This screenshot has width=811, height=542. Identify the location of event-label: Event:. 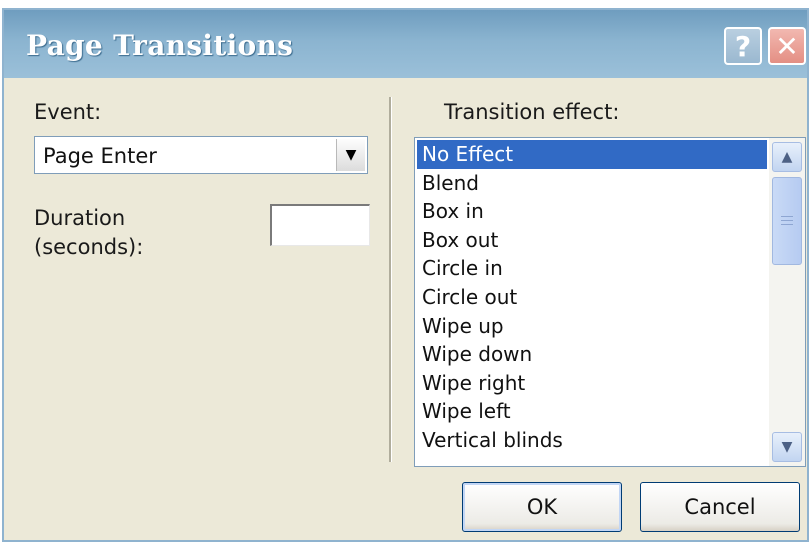
(68, 112).